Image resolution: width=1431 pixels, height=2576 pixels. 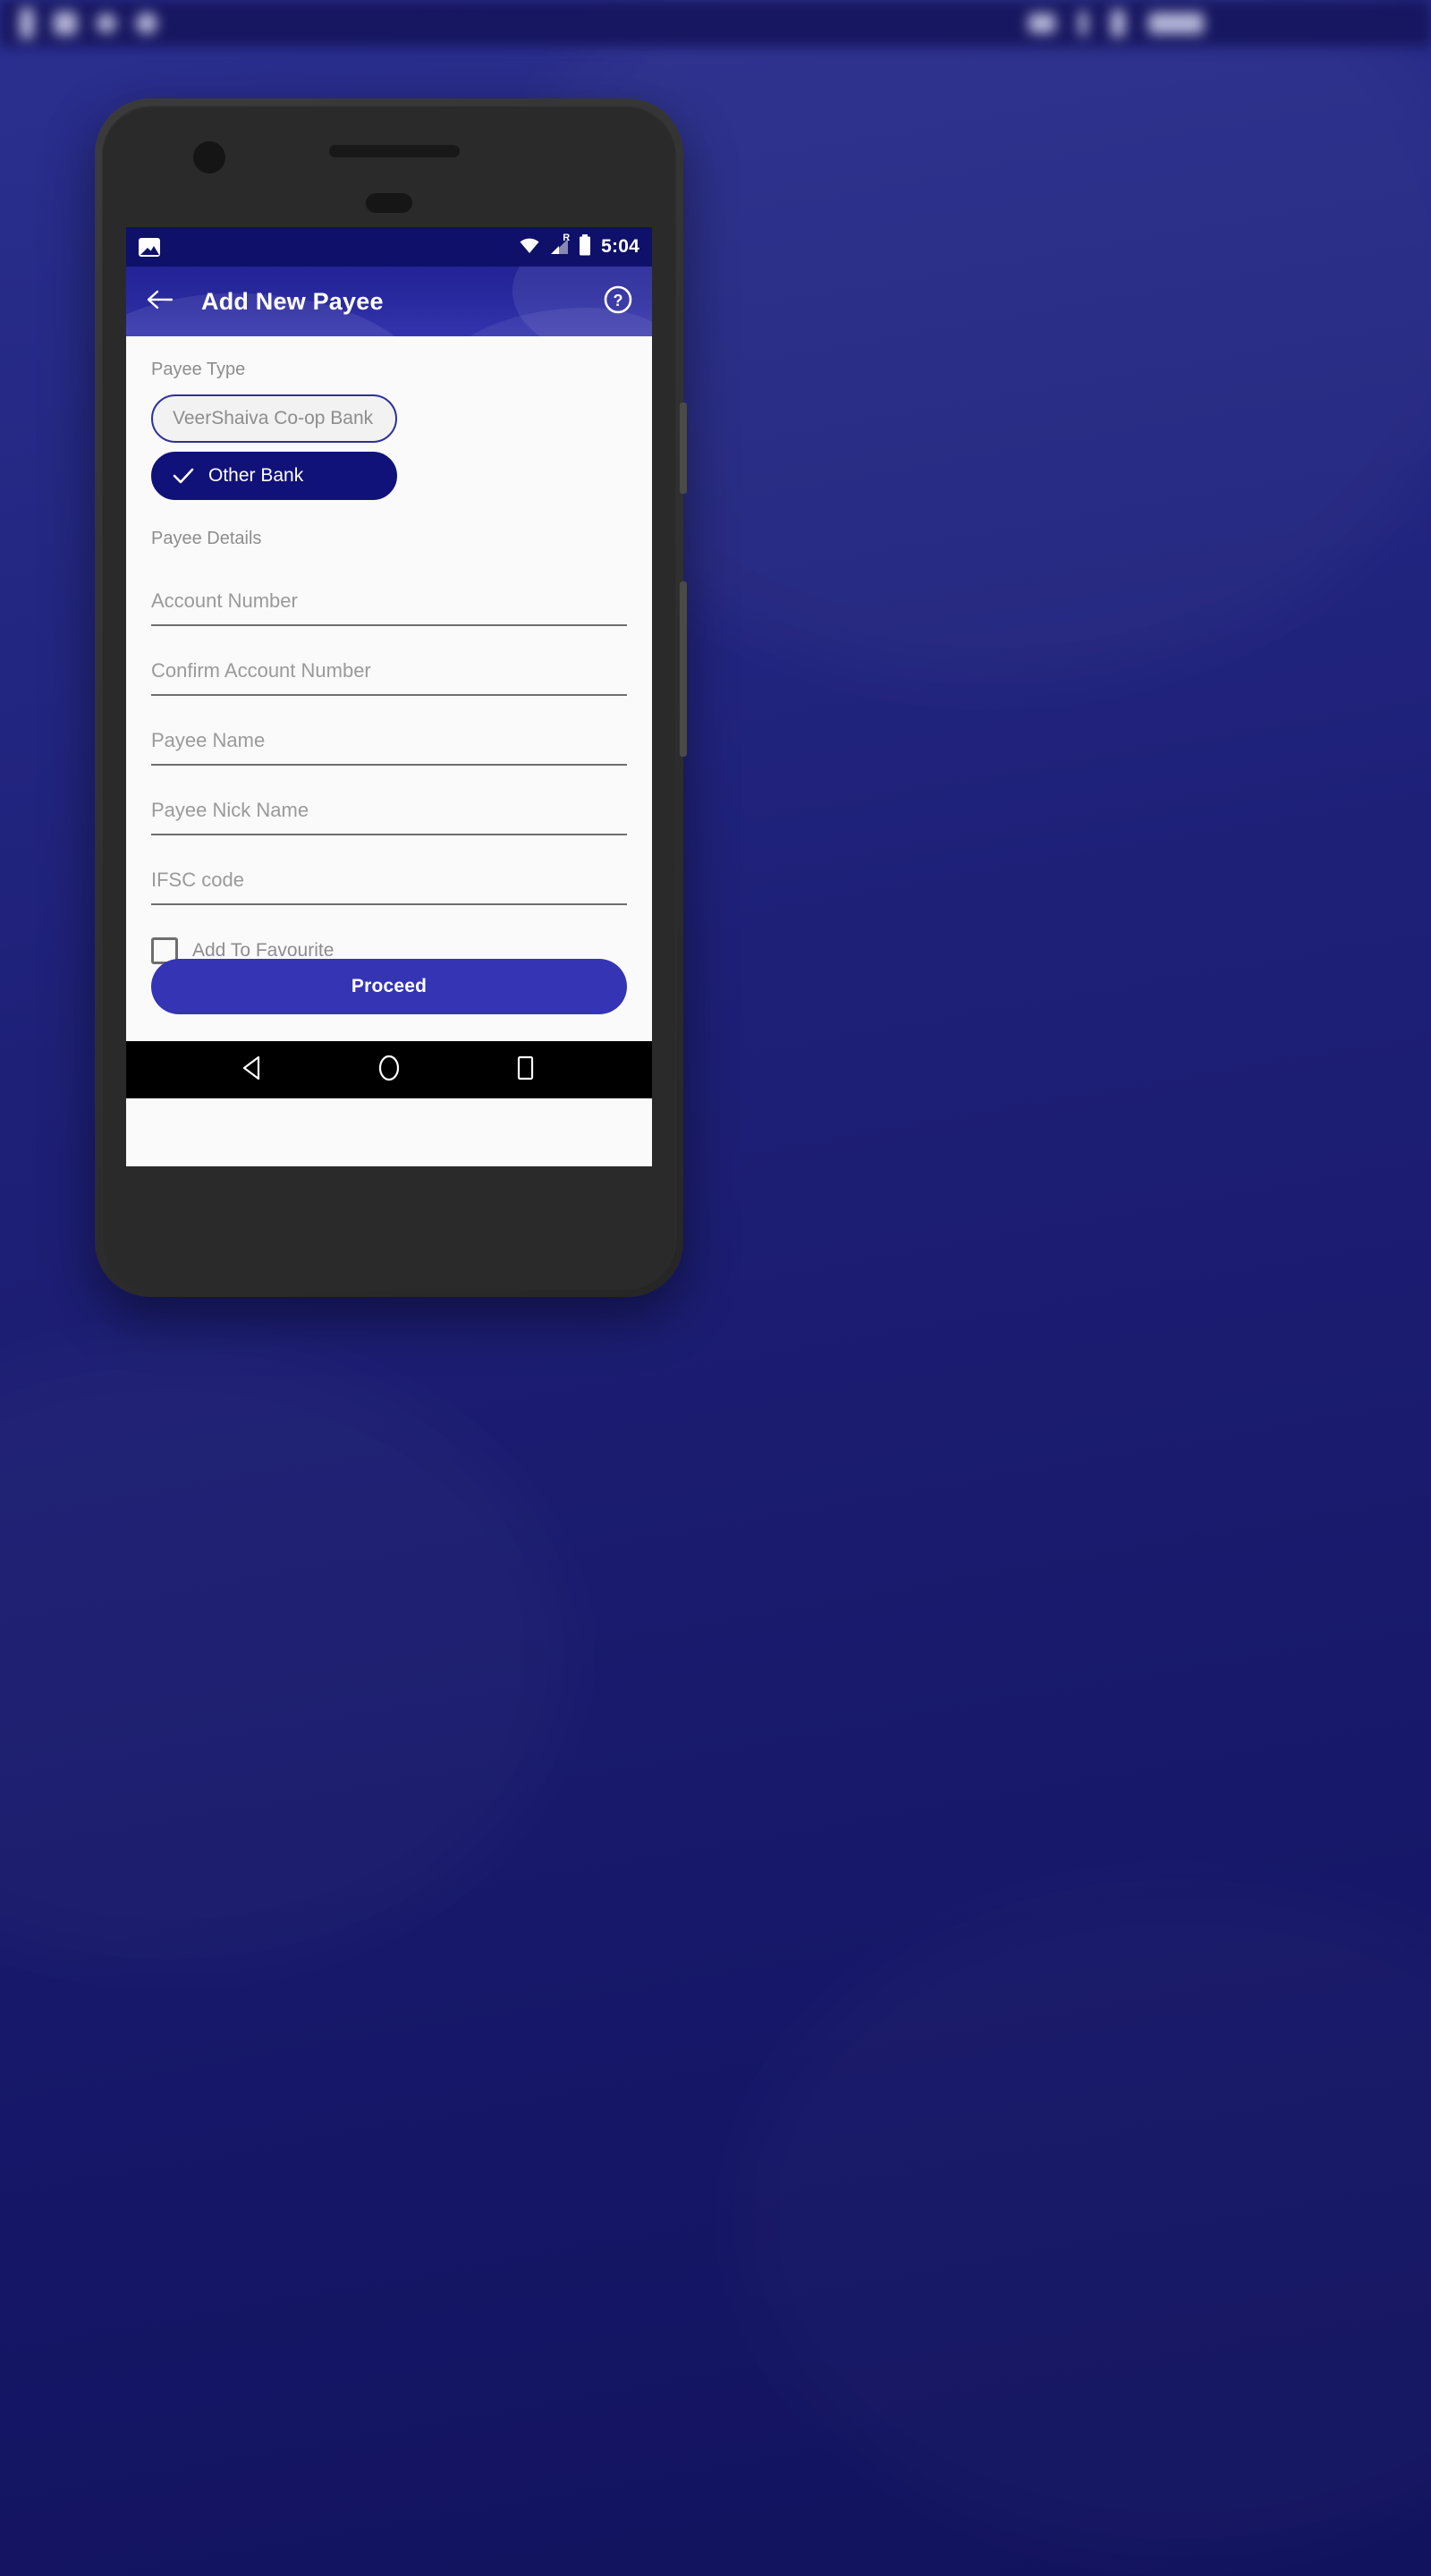 I want to click on status-bar-clock: 5:04, so click(x=620, y=246).